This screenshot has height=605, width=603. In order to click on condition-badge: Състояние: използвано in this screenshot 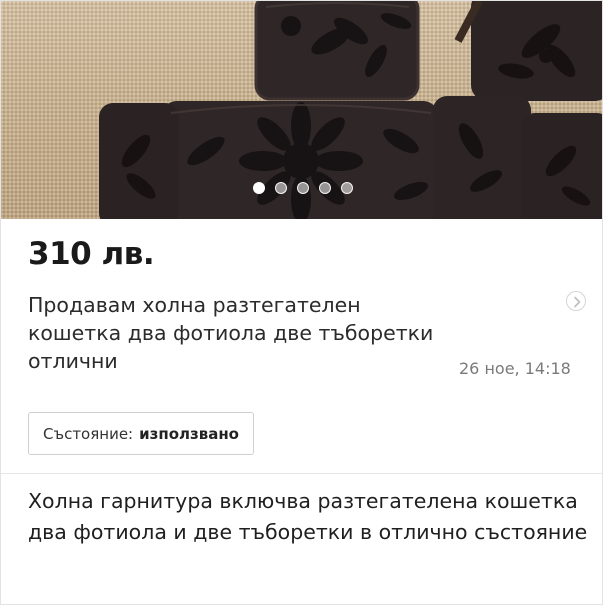, I will do `click(141, 433)`.